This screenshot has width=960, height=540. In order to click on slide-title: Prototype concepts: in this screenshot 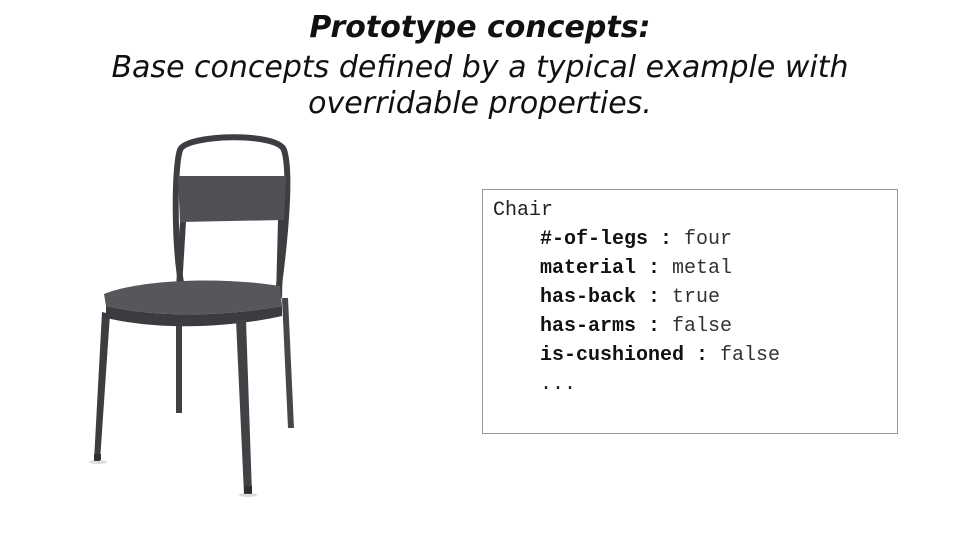, I will do `click(480, 27)`.